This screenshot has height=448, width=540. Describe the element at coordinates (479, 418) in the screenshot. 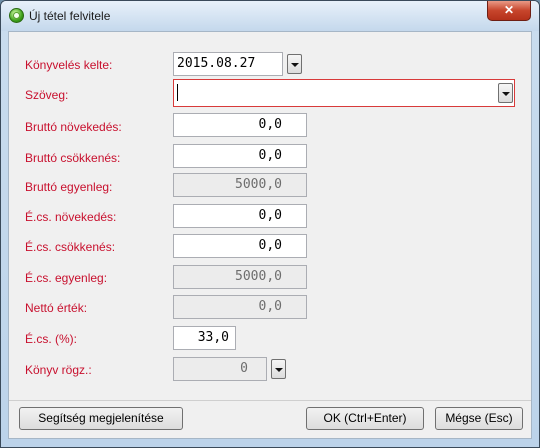

I see `cancel-button: Mégse (Esc)` at that location.